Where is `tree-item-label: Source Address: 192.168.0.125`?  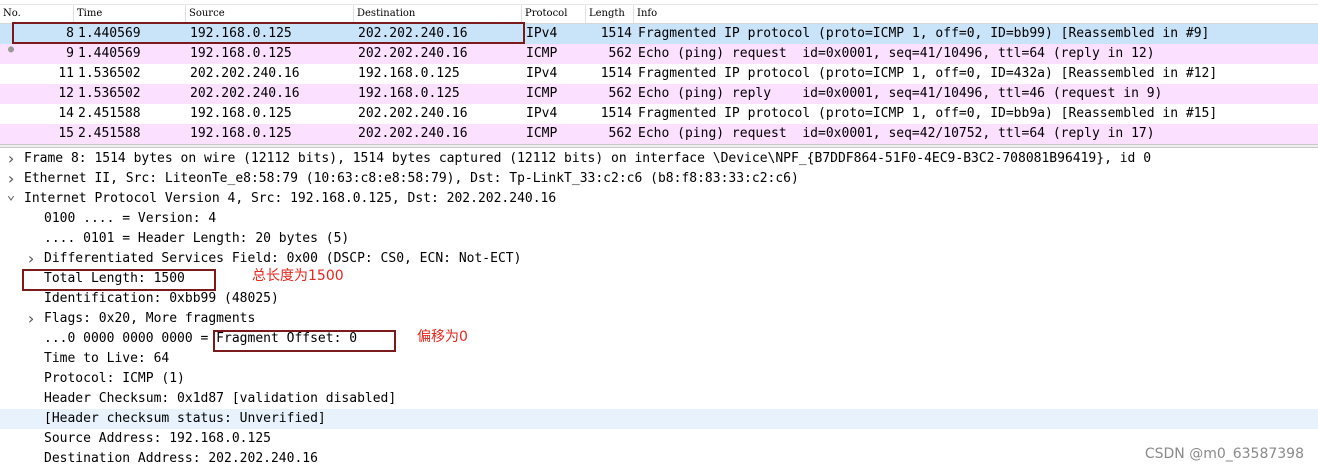
tree-item-label: Source Address: 192.168.0.125 is located at coordinates (157, 438).